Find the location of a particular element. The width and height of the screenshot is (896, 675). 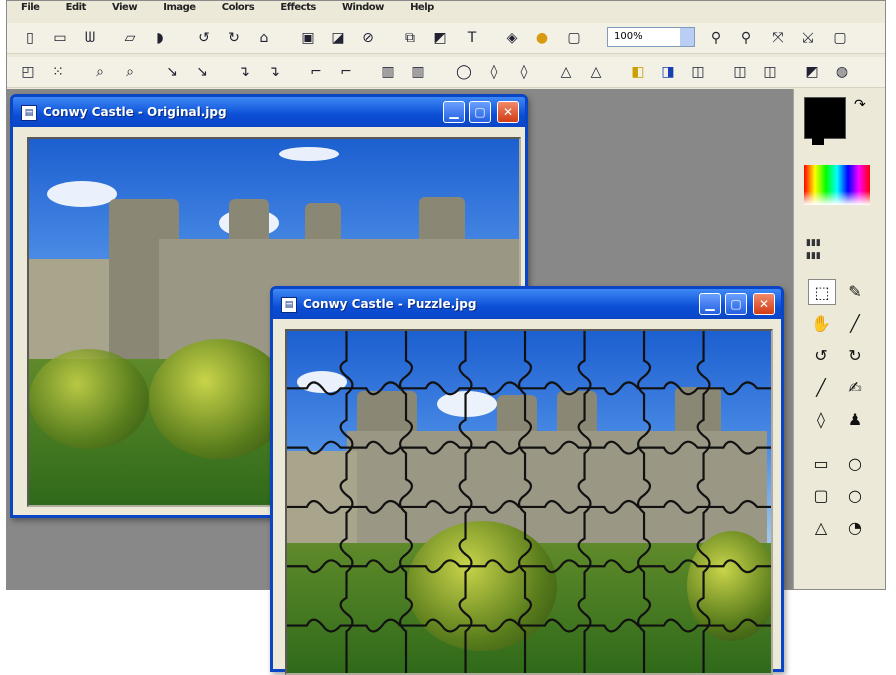

brush-icon: ⌐ is located at coordinates (316, 72).